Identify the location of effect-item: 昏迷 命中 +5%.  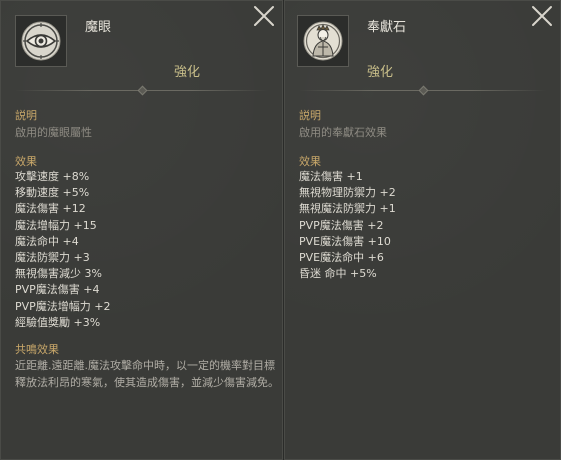
(338, 274).